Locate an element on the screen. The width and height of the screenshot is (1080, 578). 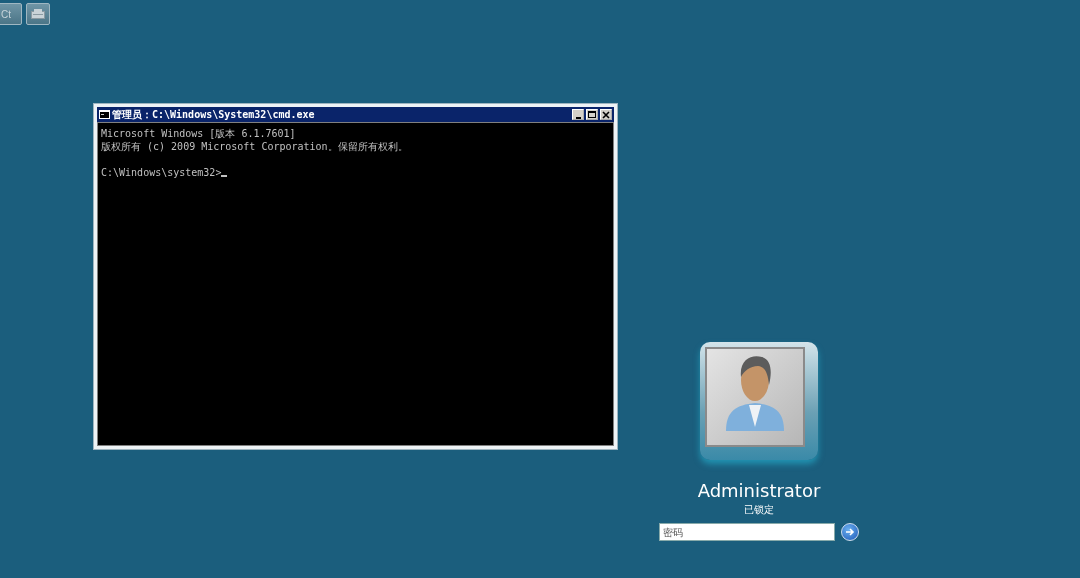
console-line: Microsoft Windows [版本 6.1.7601] is located at coordinates (199, 133).